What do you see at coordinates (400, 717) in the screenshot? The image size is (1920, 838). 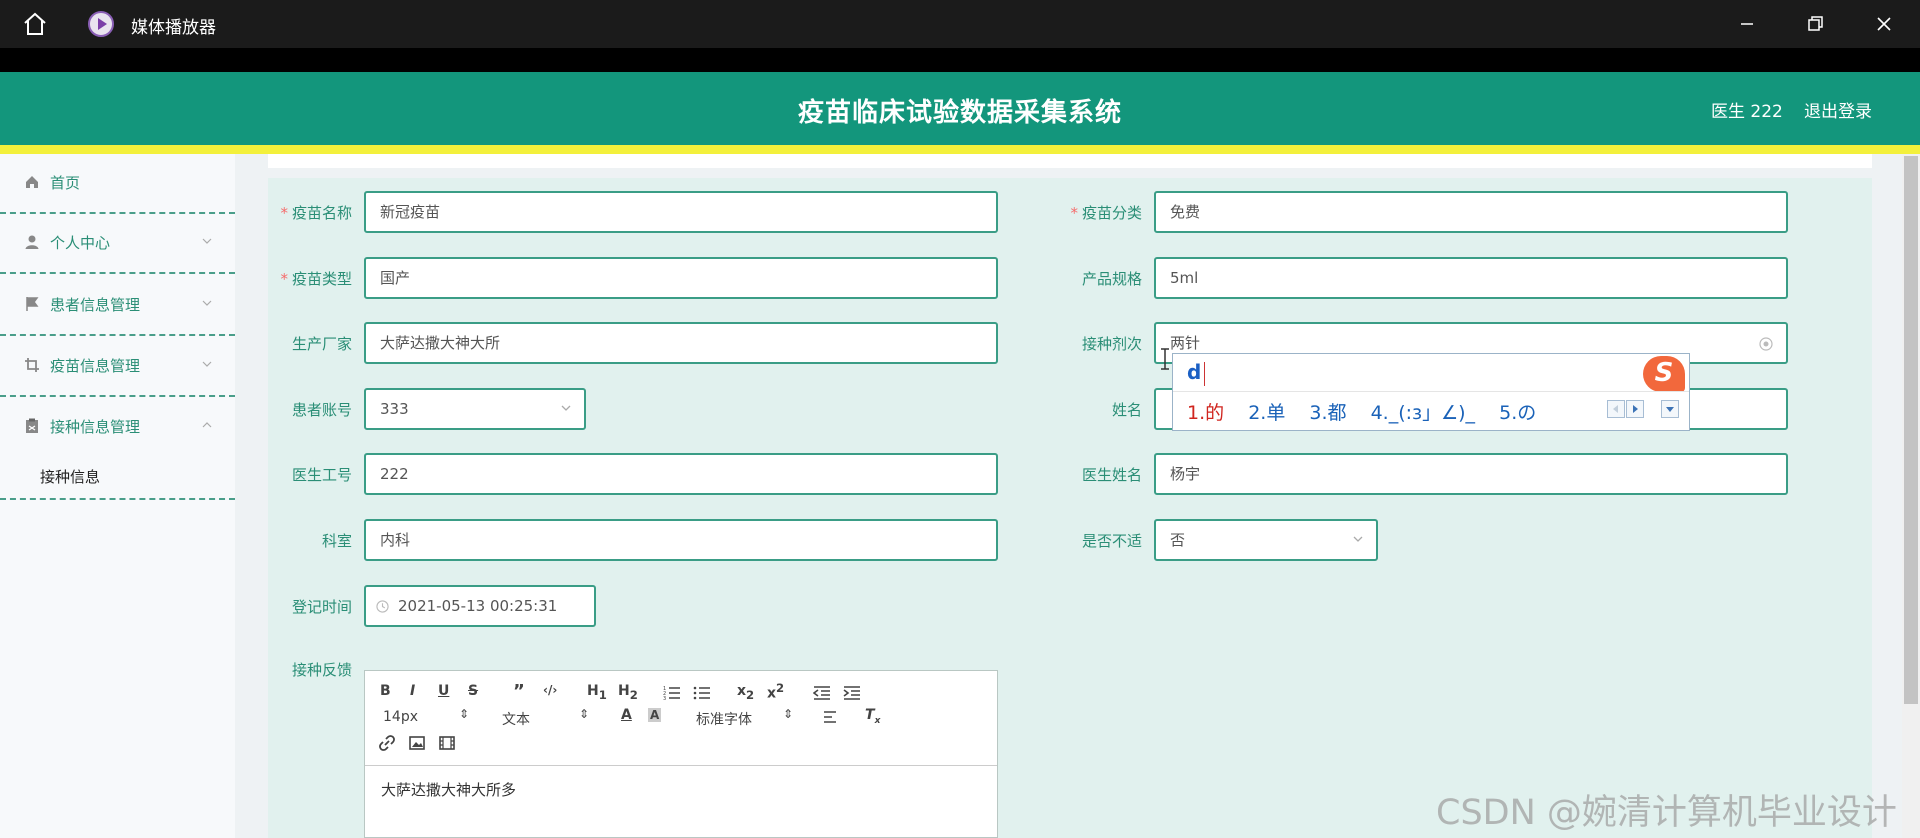 I see `font-size-select: 14px` at bounding box center [400, 717].